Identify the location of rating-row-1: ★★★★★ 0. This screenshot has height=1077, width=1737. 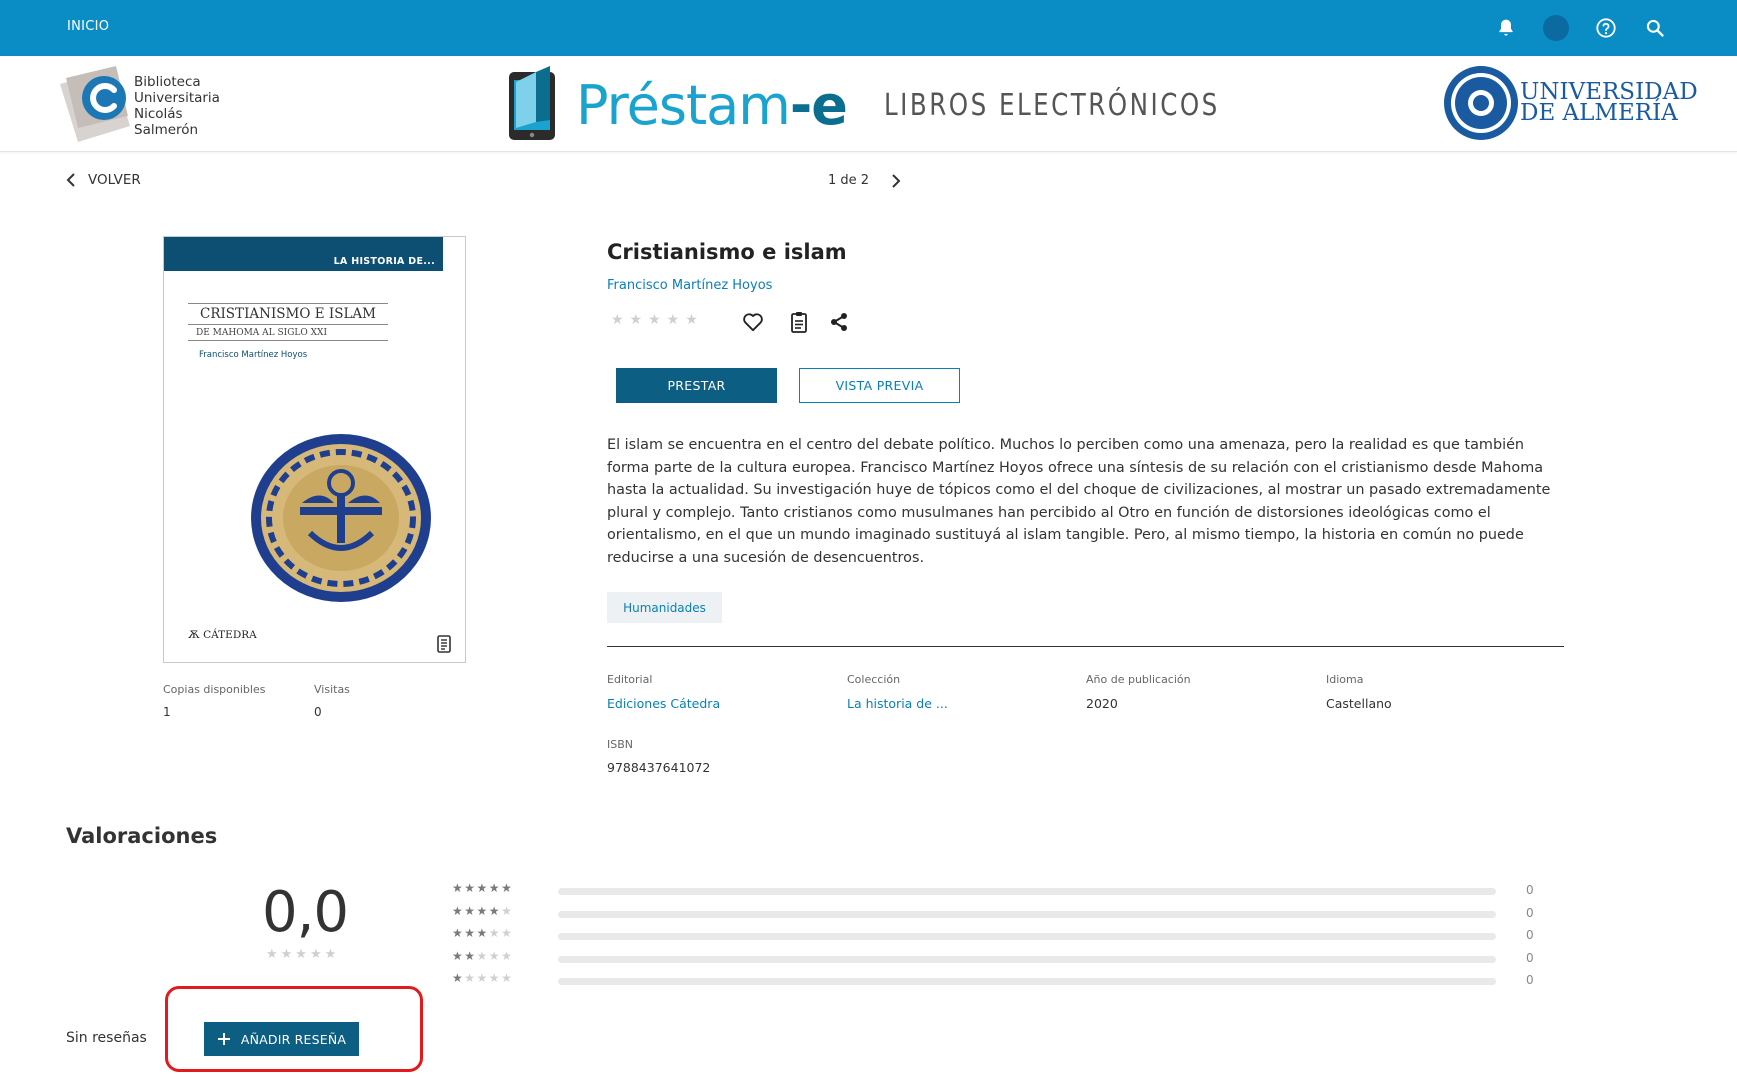
(997, 981).